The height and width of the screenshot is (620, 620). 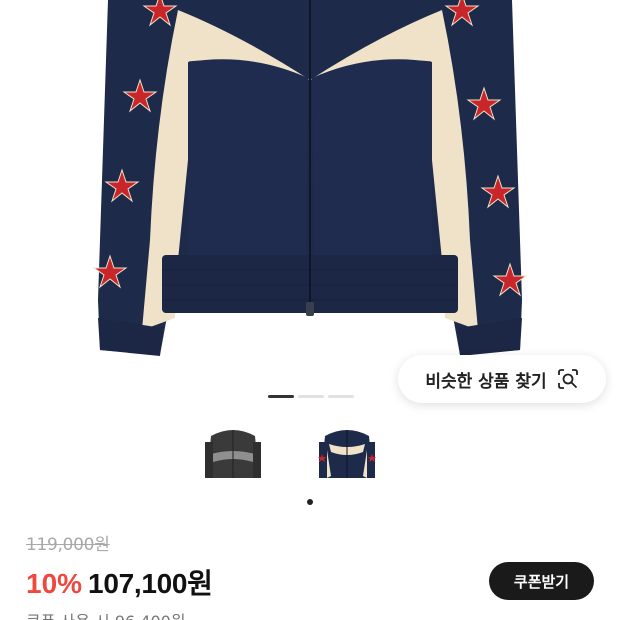 What do you see at coordinates (347, 456) in the screenshot?
I see `swatch-navy` at bounding box center [347, 456].